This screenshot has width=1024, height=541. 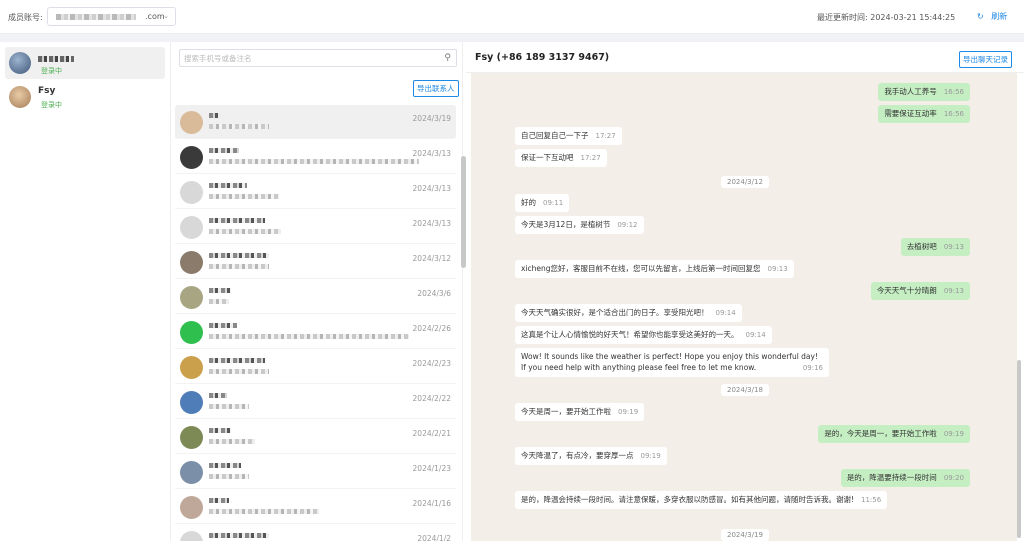 I want to click on chat-scrollbar, so click(x=1019, y=449).